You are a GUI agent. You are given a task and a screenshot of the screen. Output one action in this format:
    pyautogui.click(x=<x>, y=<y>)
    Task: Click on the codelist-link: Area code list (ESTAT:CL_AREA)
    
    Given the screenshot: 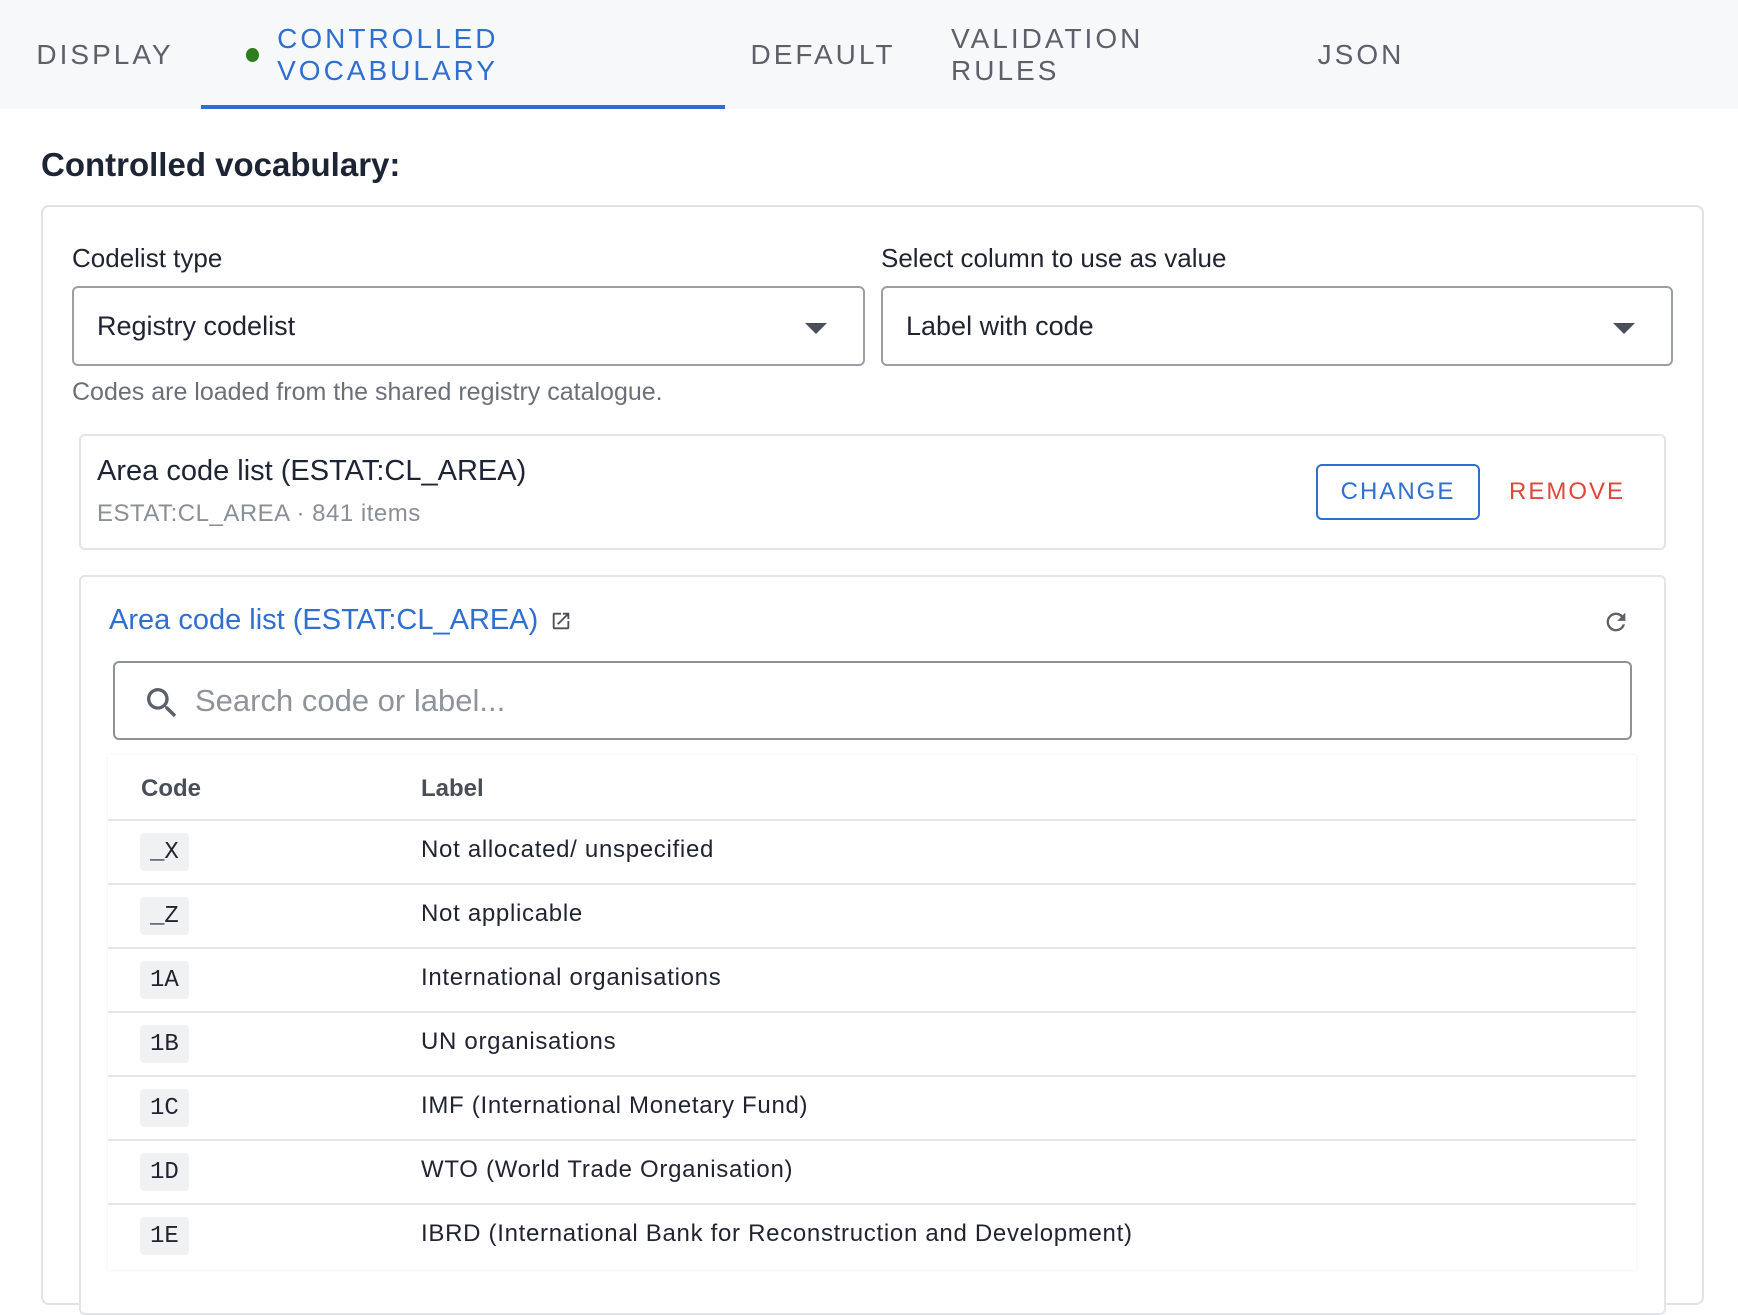 What is the action you would take?
    pyautogui.click(x=340, y=620)
    